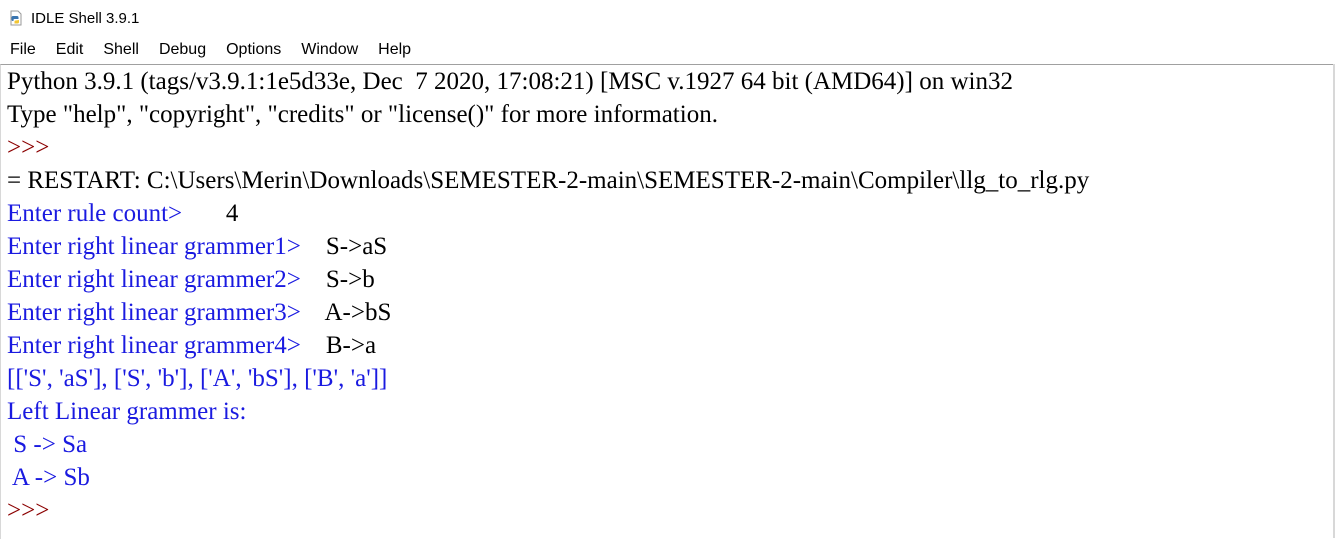 The height and width of the screenshot is (539, 1335). Describe the element at coordinates (16, 18) in the screenshot. I see `python-icon` at that location.